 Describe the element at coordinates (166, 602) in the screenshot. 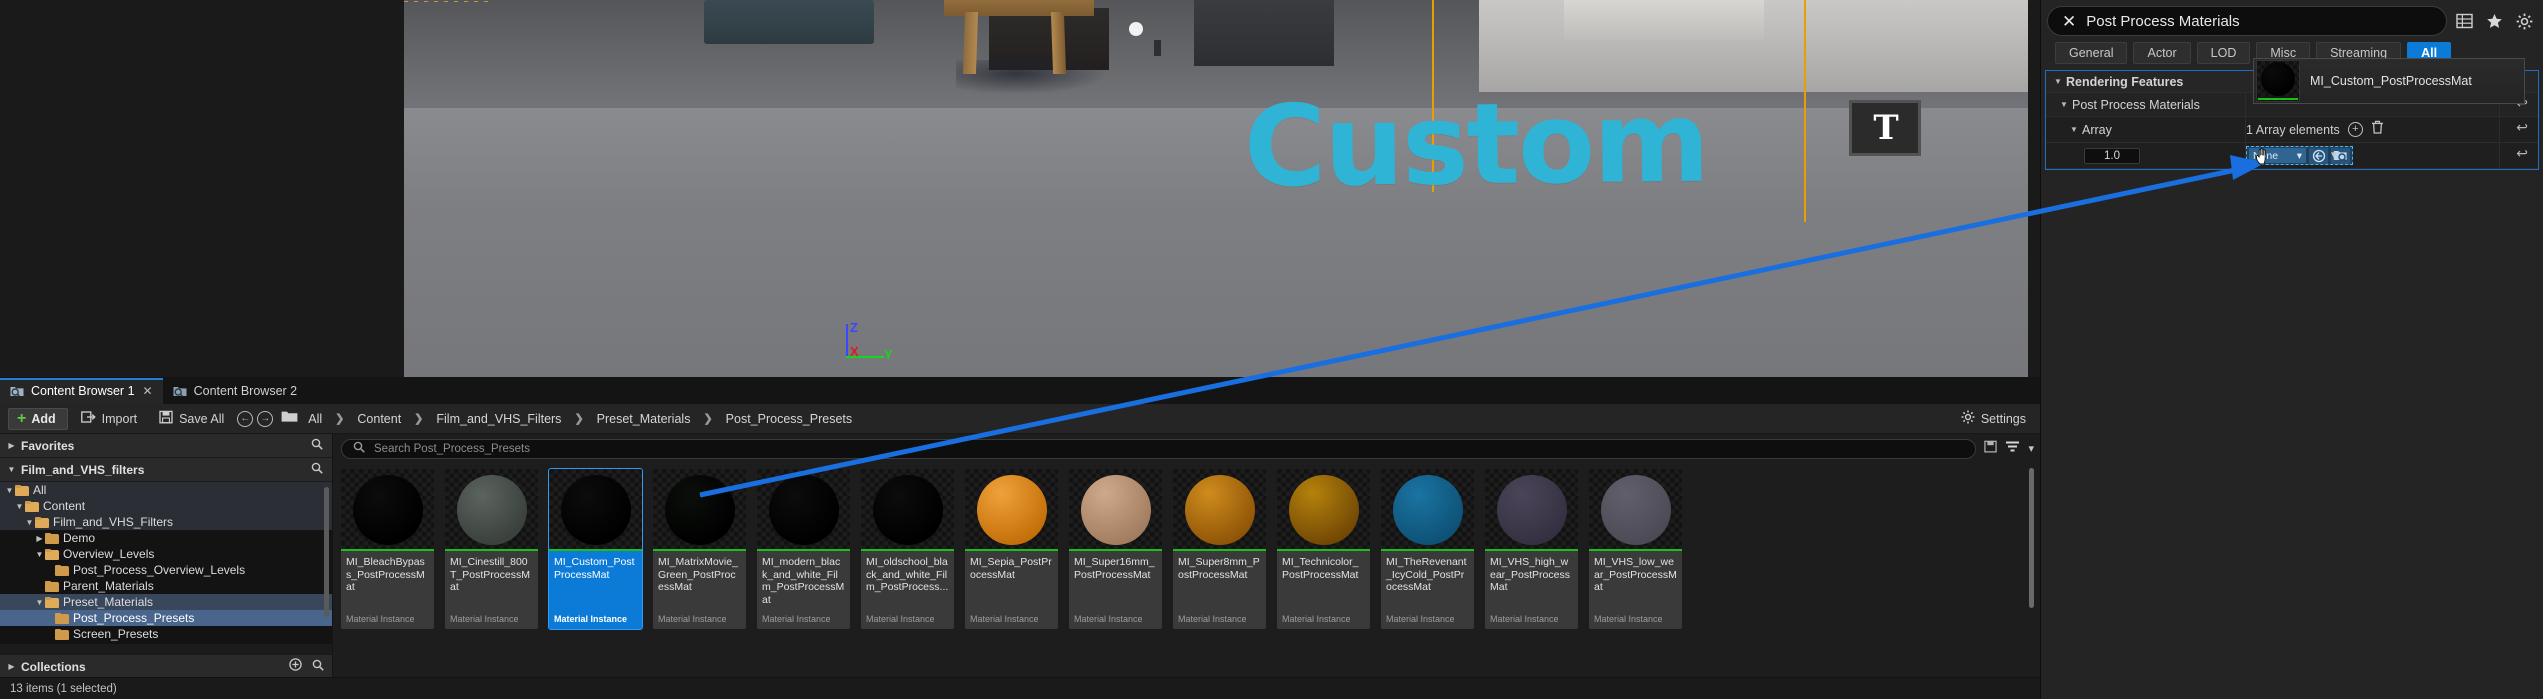

I see `tree-item-preset-materials: ▼ Preset_Materials` at that location.